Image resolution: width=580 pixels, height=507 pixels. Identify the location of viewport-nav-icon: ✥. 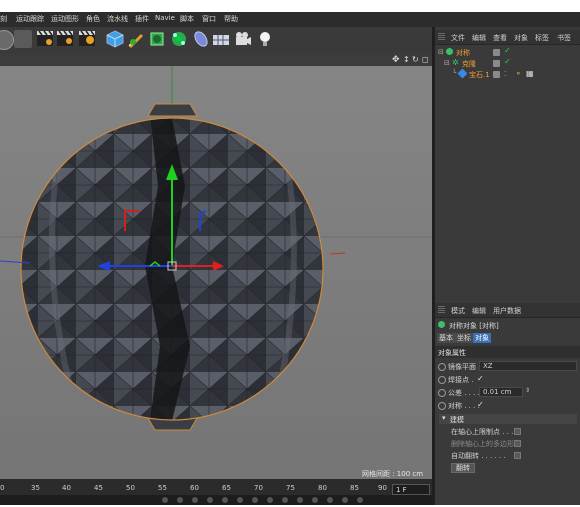
(396, 60).